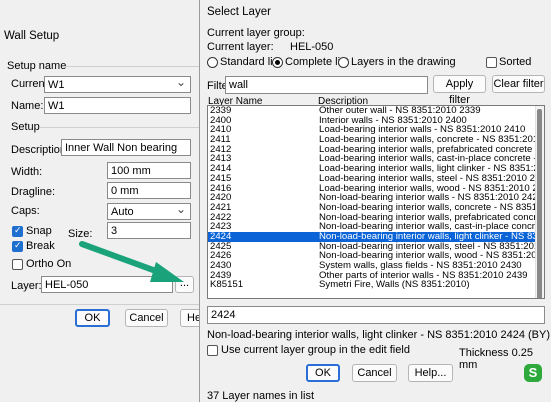 The height and width of the screenshot is (402, 551). Describe the element at coordinates (394, 285) in the screenshot. I see `layer-description-cell: Symetri Fire, Walls (NS 8351:2010)` at that location.